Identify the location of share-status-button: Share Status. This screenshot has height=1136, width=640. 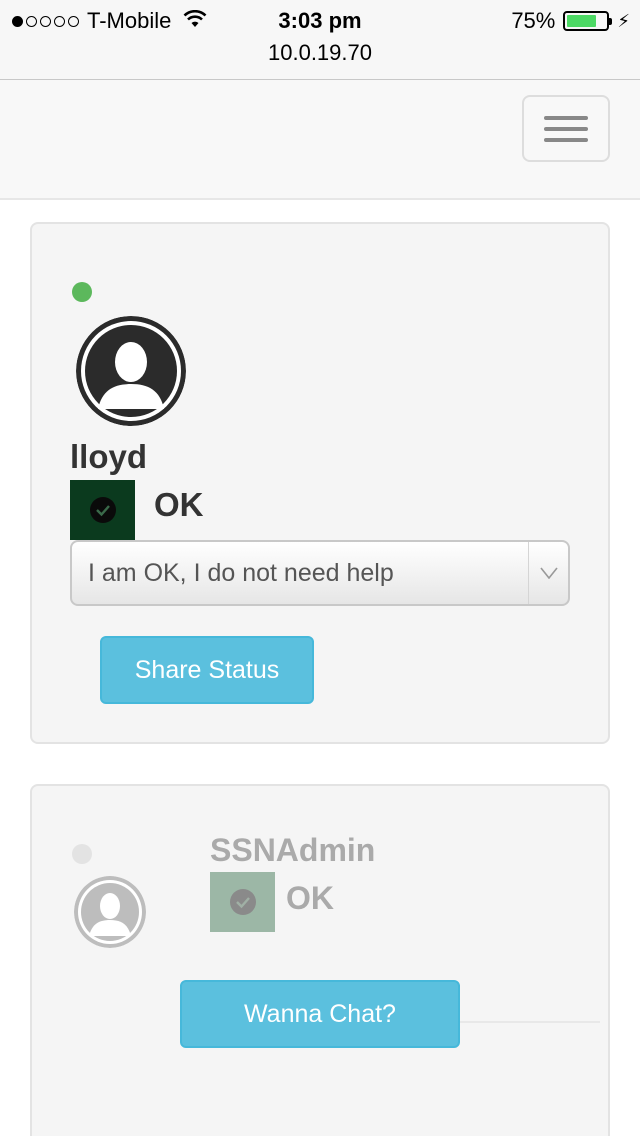
(207, 670).